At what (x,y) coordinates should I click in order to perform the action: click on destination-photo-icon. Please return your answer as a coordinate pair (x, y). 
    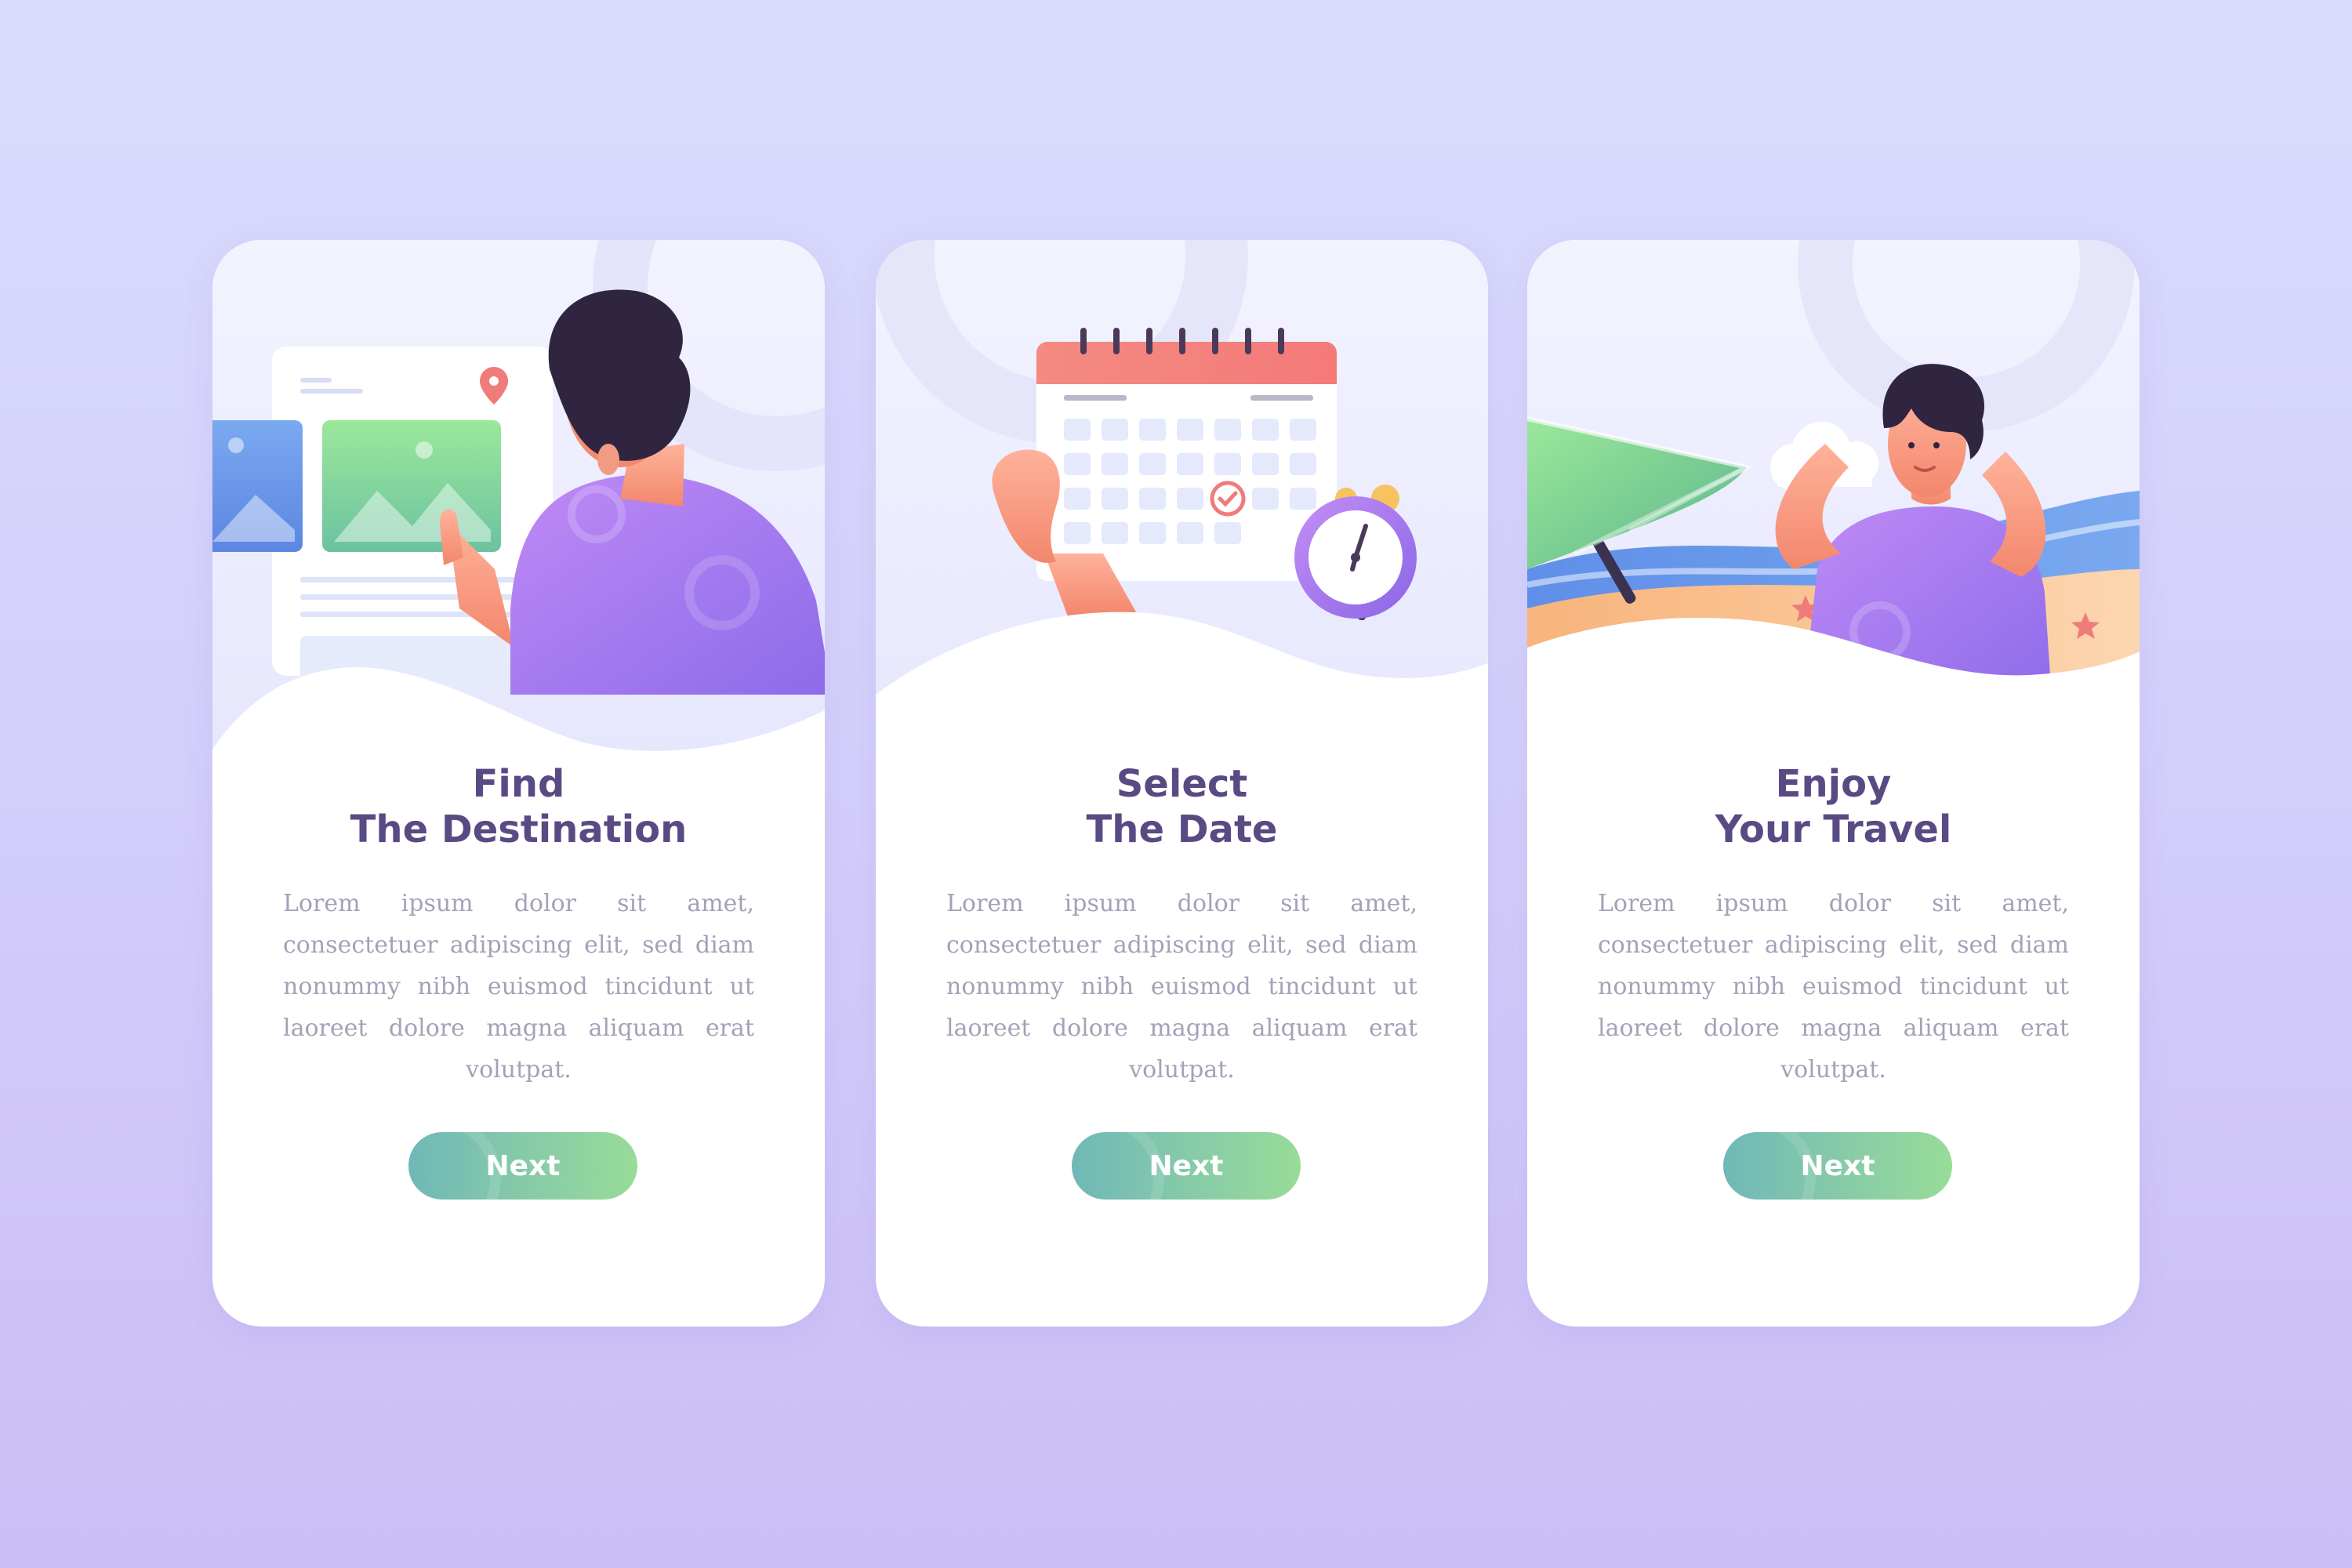
    Looking at the image, I should click on (411, 486).